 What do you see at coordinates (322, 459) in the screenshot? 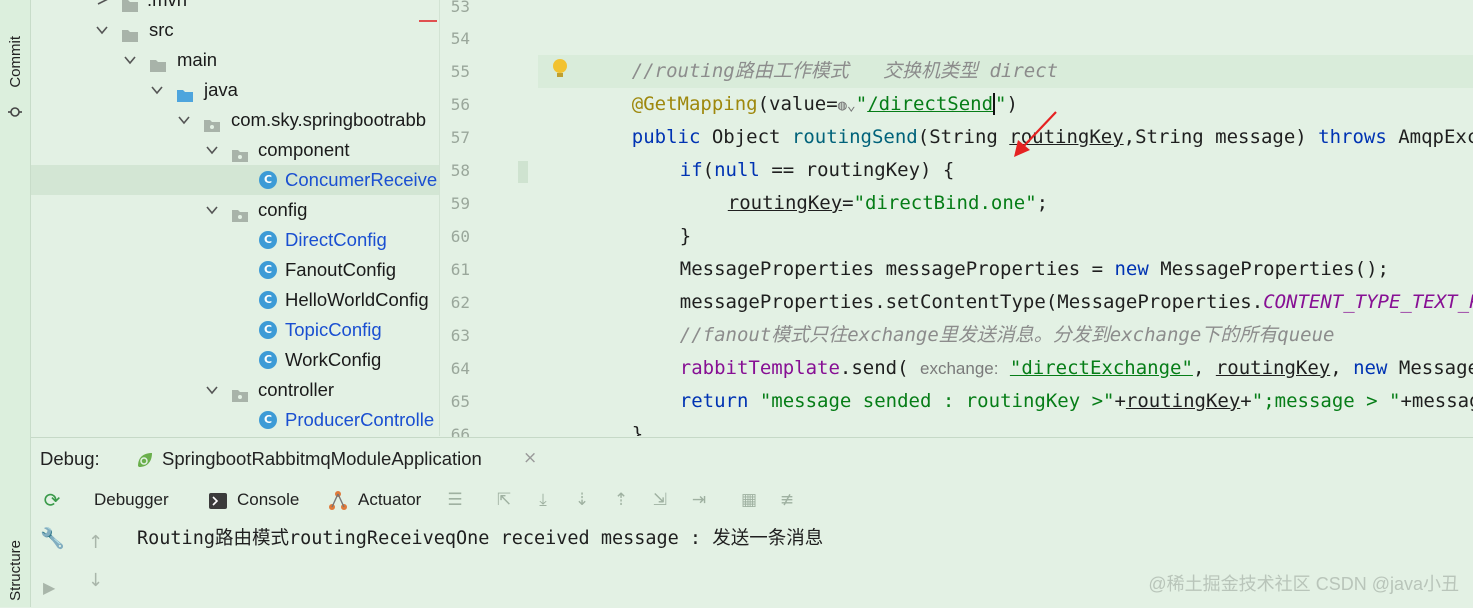
I see `run-config-tab: SpringbootRabbitmqModuleApplication` at bounding box center [322, 459].